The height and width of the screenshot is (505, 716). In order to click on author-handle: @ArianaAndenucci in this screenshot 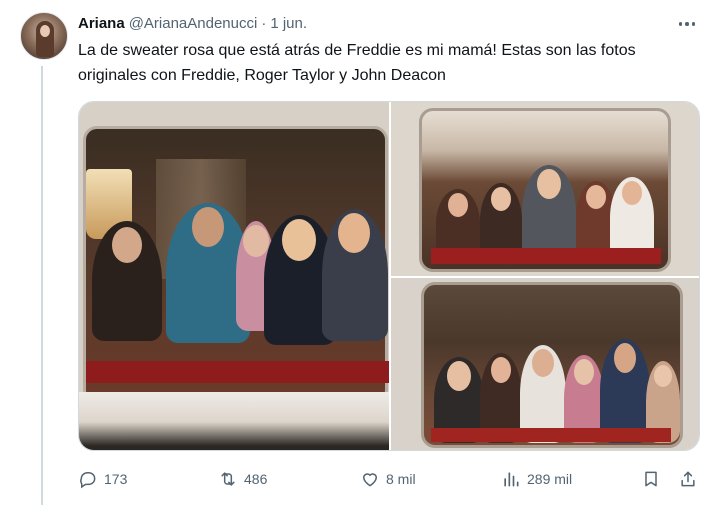, I will do `click(193, 23)`.